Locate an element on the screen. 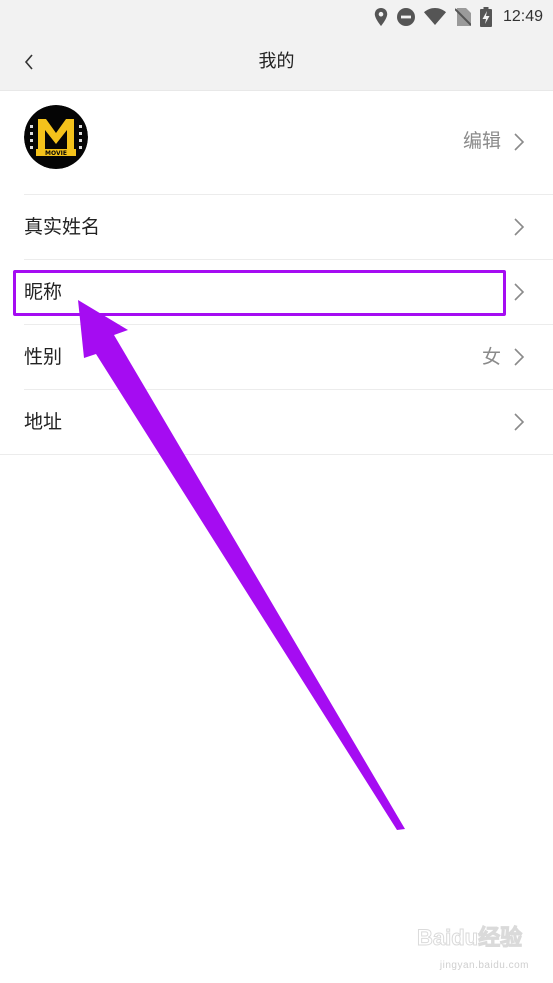  no-sim-icon is located at coordinates (462, 16).